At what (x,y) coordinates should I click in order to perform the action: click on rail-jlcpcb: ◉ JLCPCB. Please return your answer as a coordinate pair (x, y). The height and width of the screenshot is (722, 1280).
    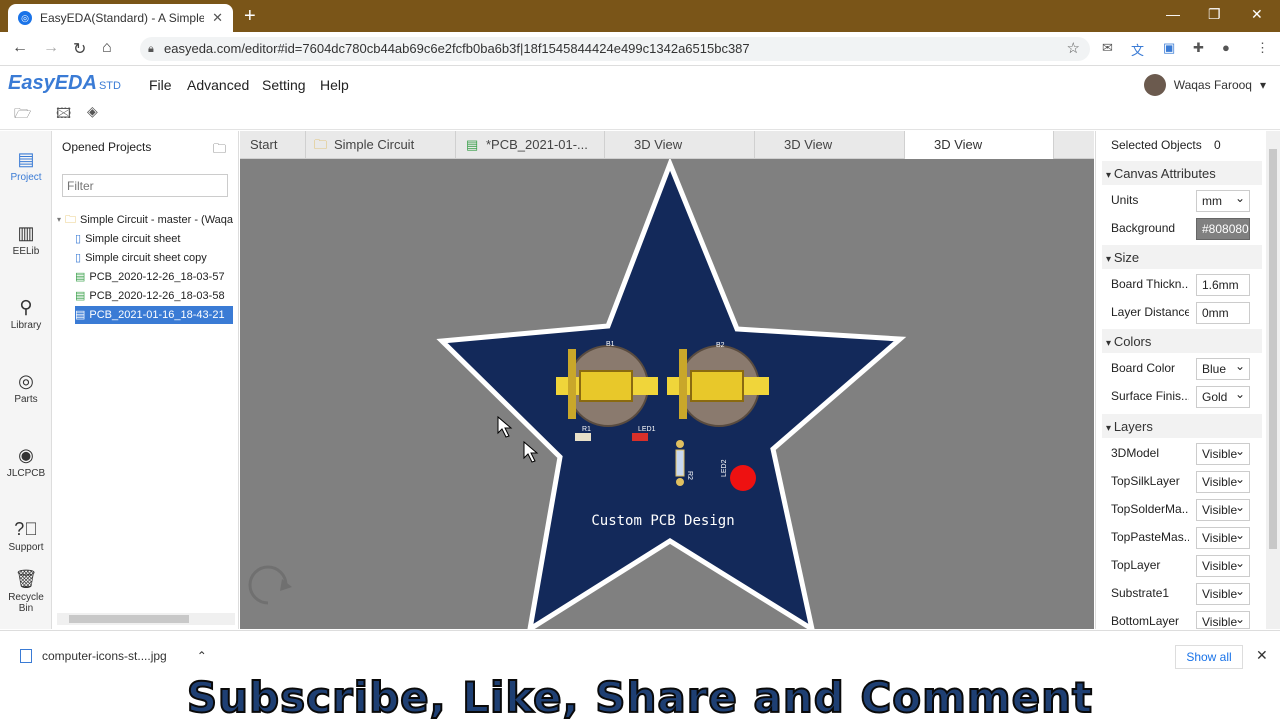
    Looking at the image, I should click on (26, 462).